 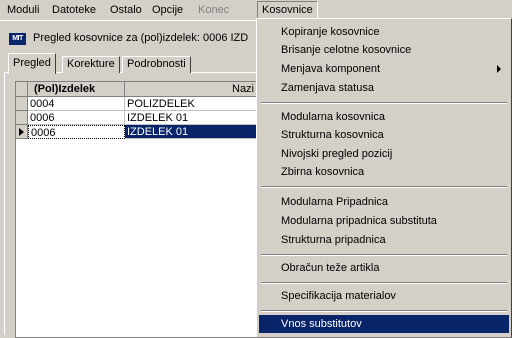 What do you see at coordinates (287, 10) in the screenshot?
I see `menu-kosovnice: Kosovnice` at bounding box center [287, 10].